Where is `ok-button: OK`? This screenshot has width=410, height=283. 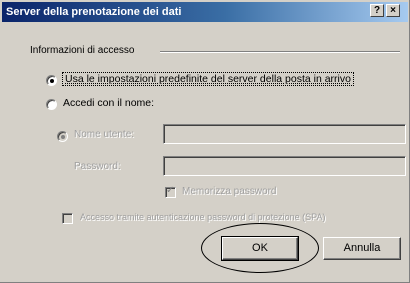
ok-button: OK is located at coordinates (260, 248).